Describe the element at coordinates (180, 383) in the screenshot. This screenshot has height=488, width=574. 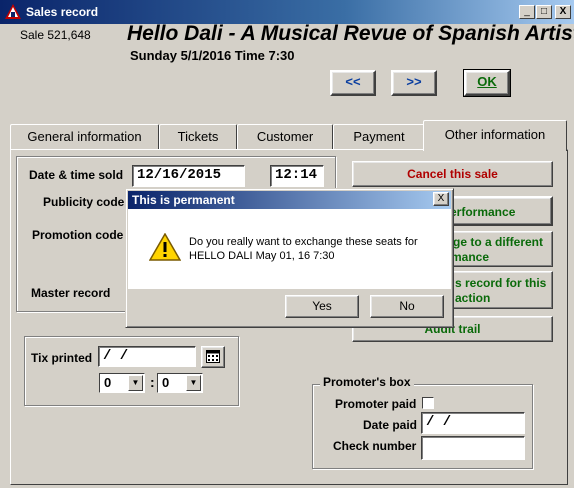
I see `minute-select: 0 ▼` at that location.